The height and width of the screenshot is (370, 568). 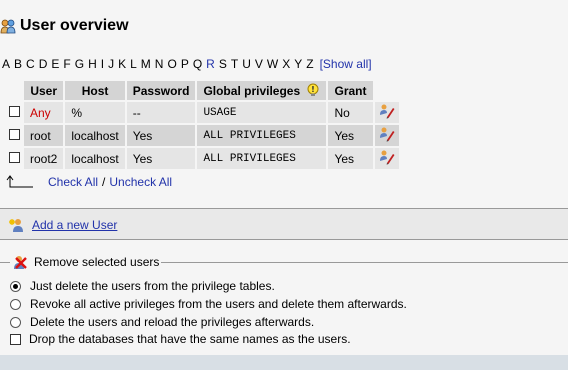 I want to click on alphabet-letter-n: N, so click(x=159, y=64).